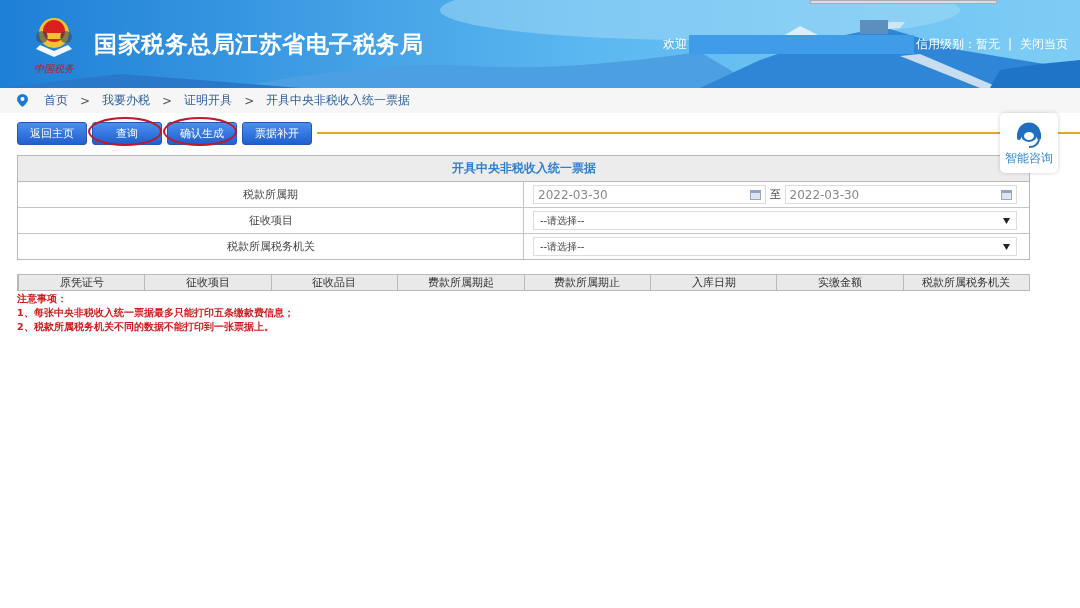 Image resolution: width=1080 pixels, height=608 pixels. I want to click on logo-caption: 中国税务, so click(54, 68).